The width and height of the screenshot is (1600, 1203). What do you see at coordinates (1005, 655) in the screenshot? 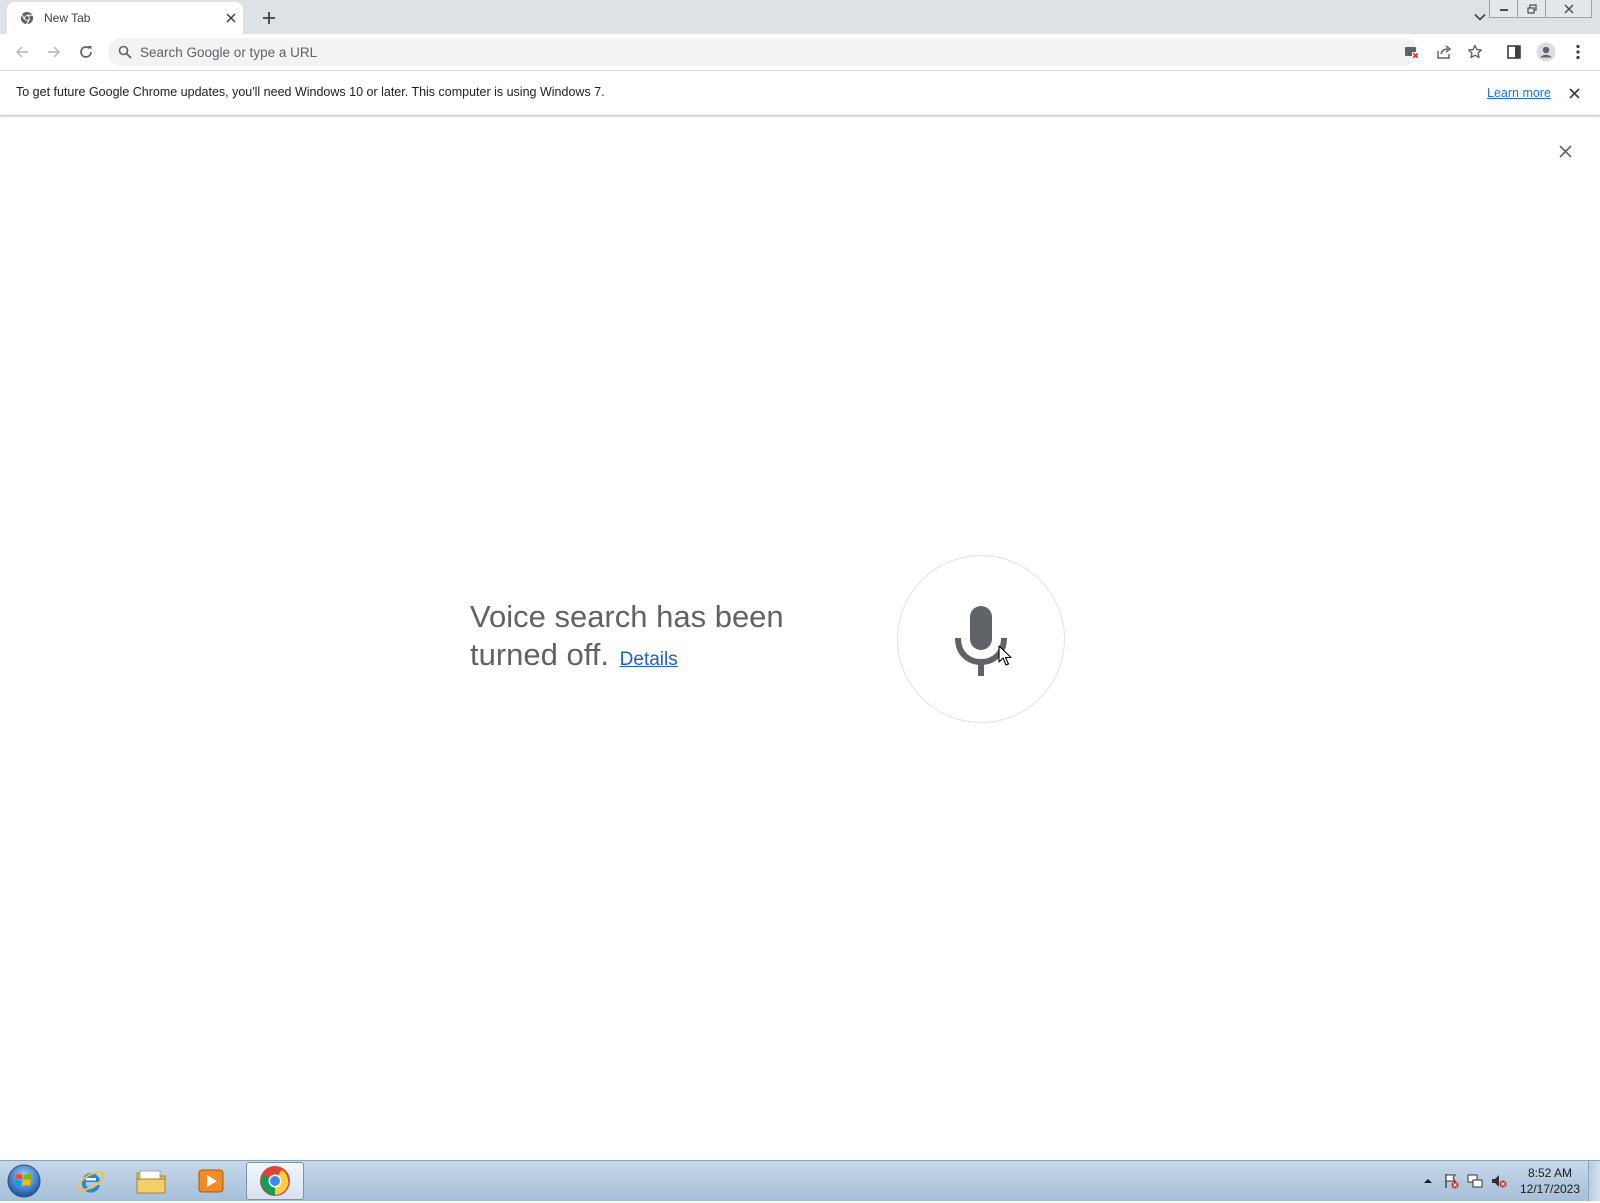
I see `mouse-cursor-icon` at bounding box center [1005, 655].